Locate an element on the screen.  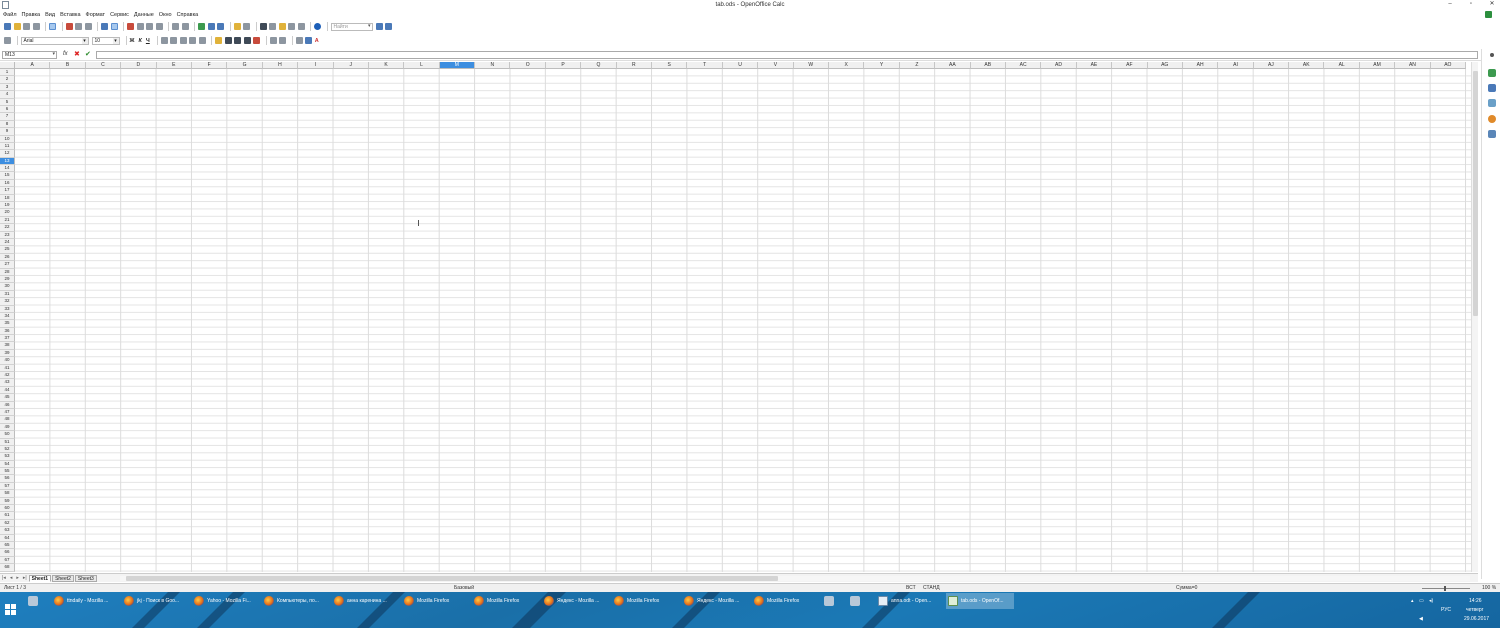
row-header: 22 is located at coordinates (7, 228).